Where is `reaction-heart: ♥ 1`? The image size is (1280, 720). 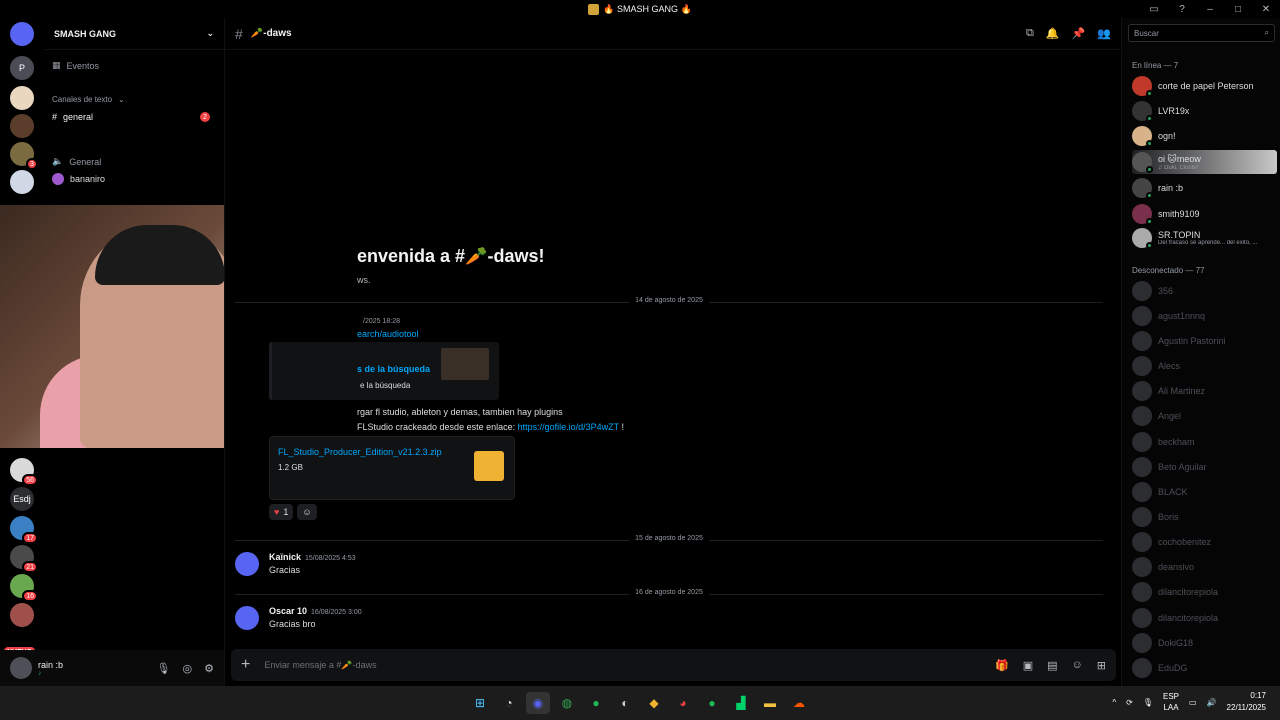 reaction-heart: ♥ 1 is located at coordinates (281, 512).